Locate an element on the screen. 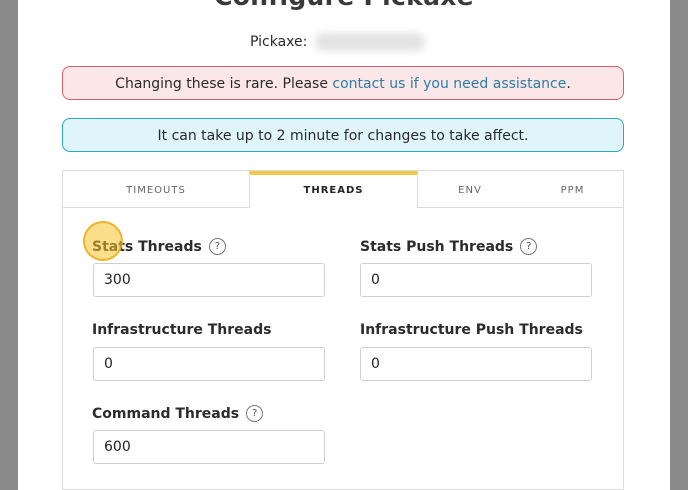 The width and height of the screenshot is (688, 490). stats-threads-input is located at coordinates (209, 280).